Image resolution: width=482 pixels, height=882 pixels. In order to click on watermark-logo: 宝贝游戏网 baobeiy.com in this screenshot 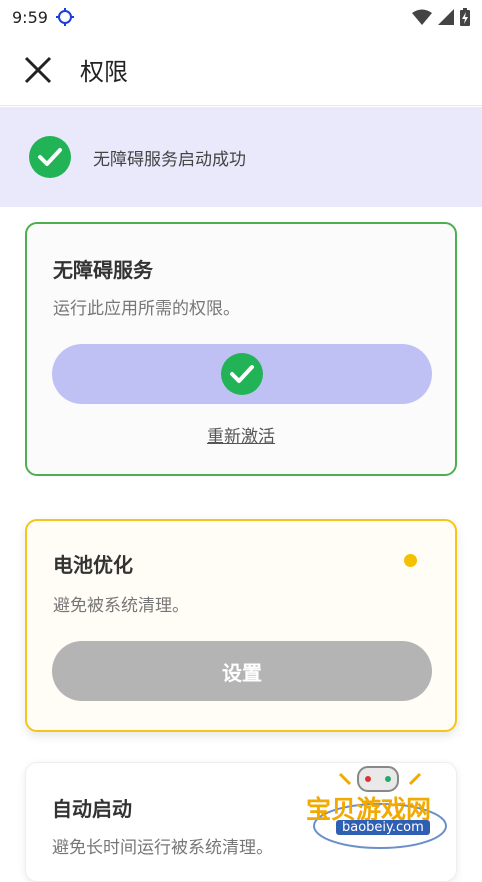, I will do `click(380, 809)`.